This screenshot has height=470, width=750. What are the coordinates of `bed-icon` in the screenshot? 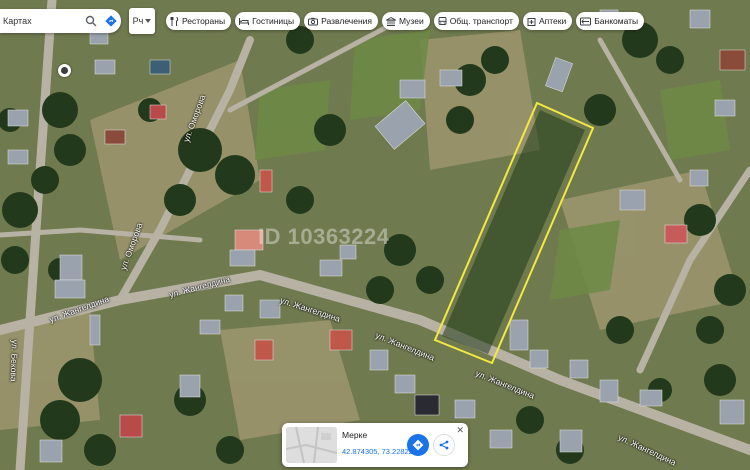 It's located at (244, 21).